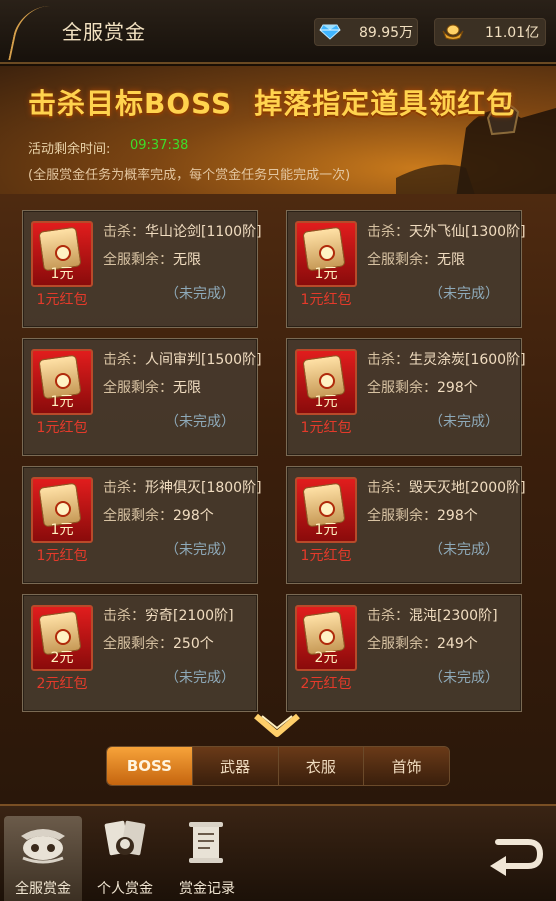 The height and width of the screenshot is (901, 556). I want to click on kill-target: 击杀：华山论剑[1100阶], so click(182, 231).